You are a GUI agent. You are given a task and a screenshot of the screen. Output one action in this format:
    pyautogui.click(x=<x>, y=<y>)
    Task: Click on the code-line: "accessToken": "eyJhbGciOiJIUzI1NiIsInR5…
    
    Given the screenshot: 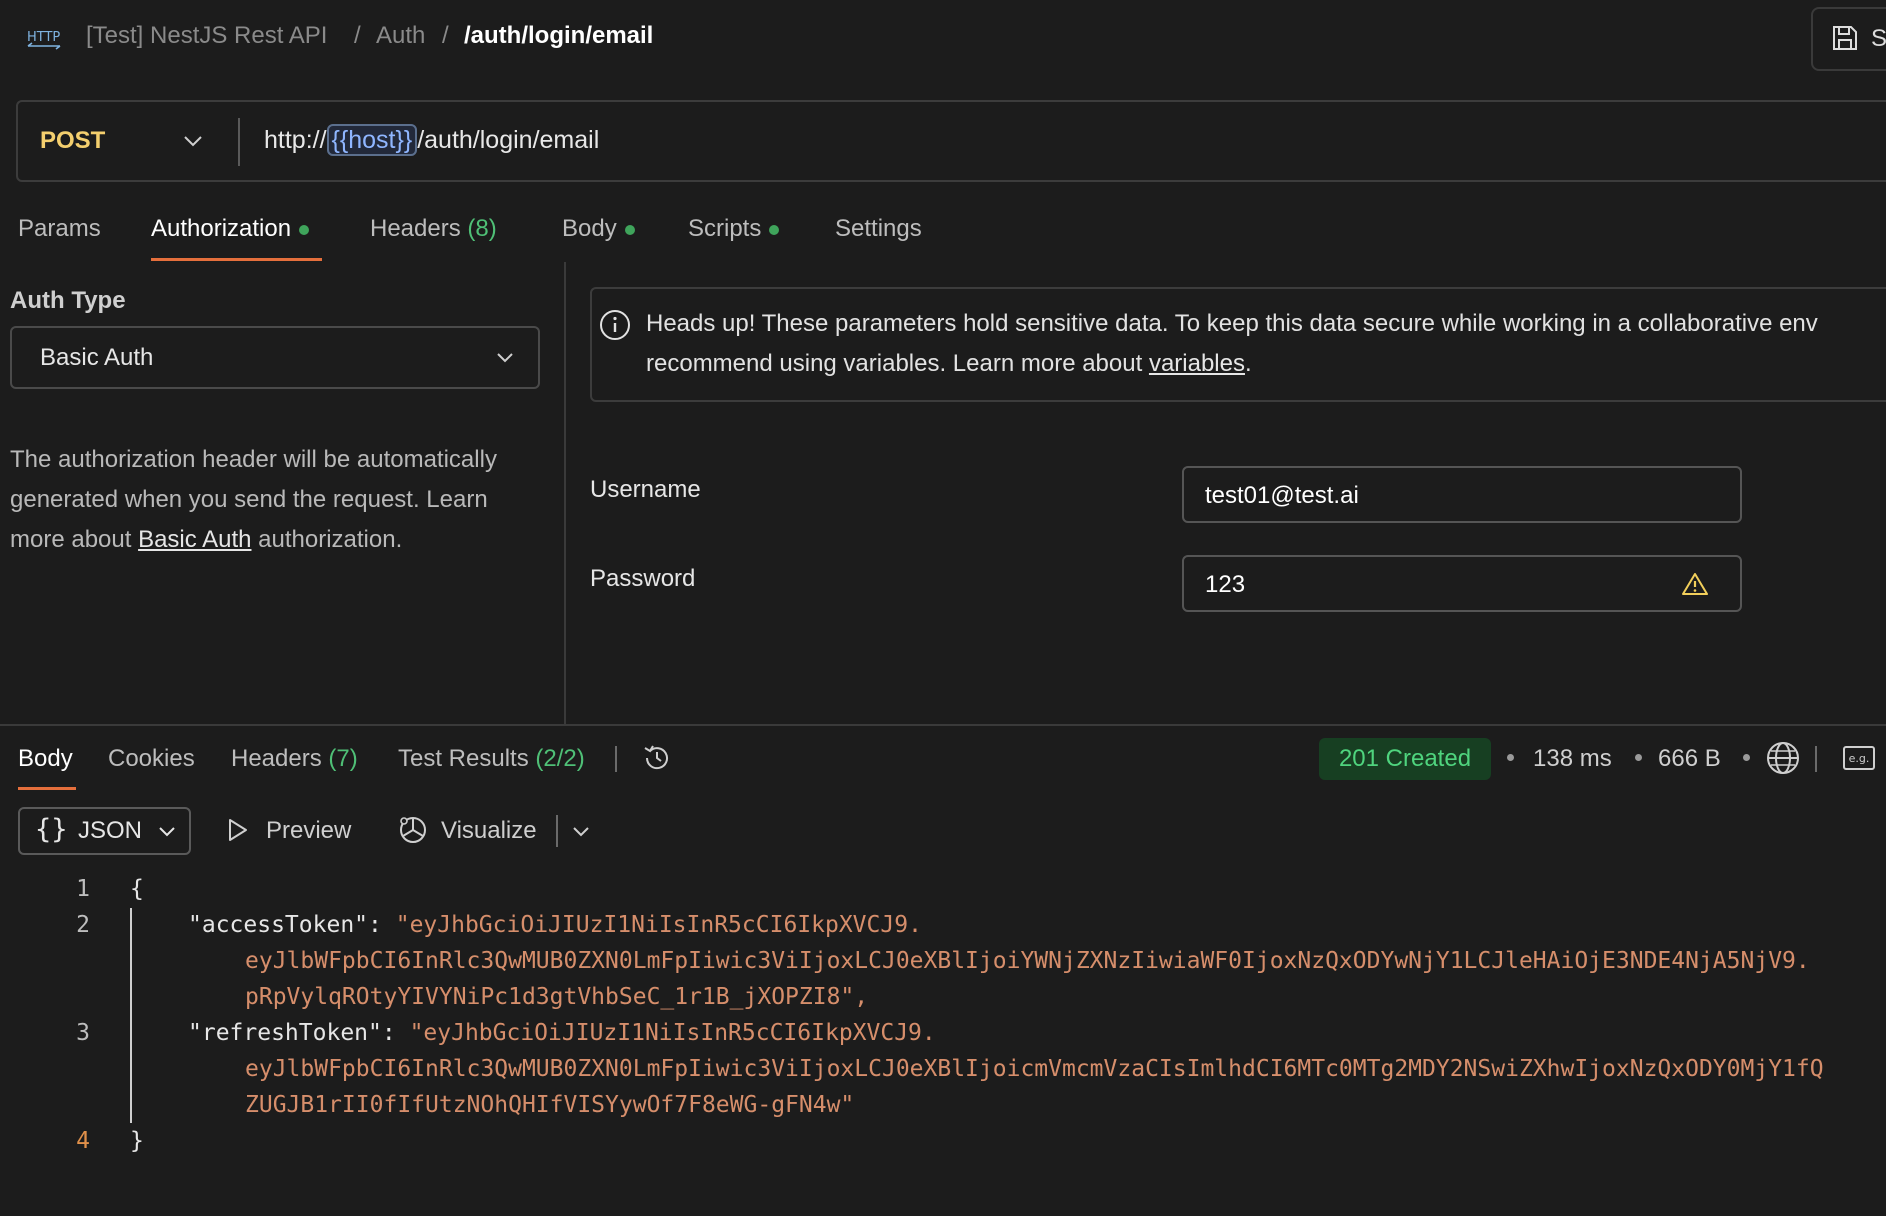 What is the action you would take?
    pyautogui.click(x=555, y=925)
    